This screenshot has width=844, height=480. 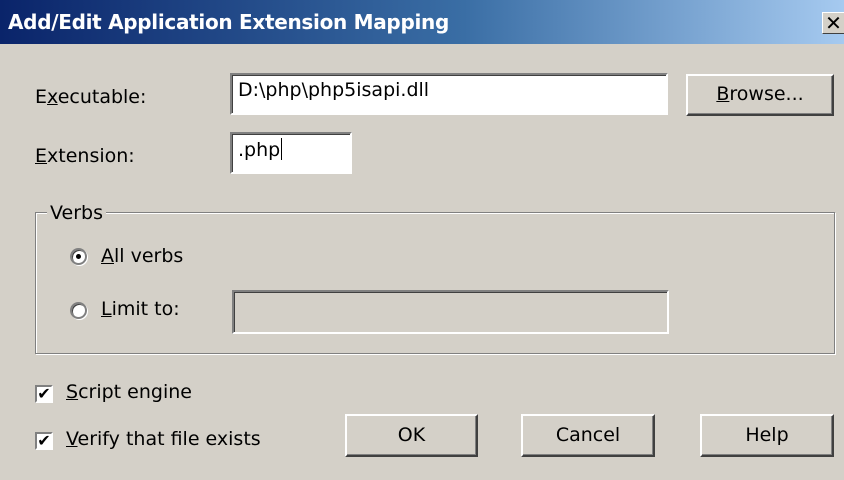 I want to click on extension-value: .php, so click(x=259, y=150).